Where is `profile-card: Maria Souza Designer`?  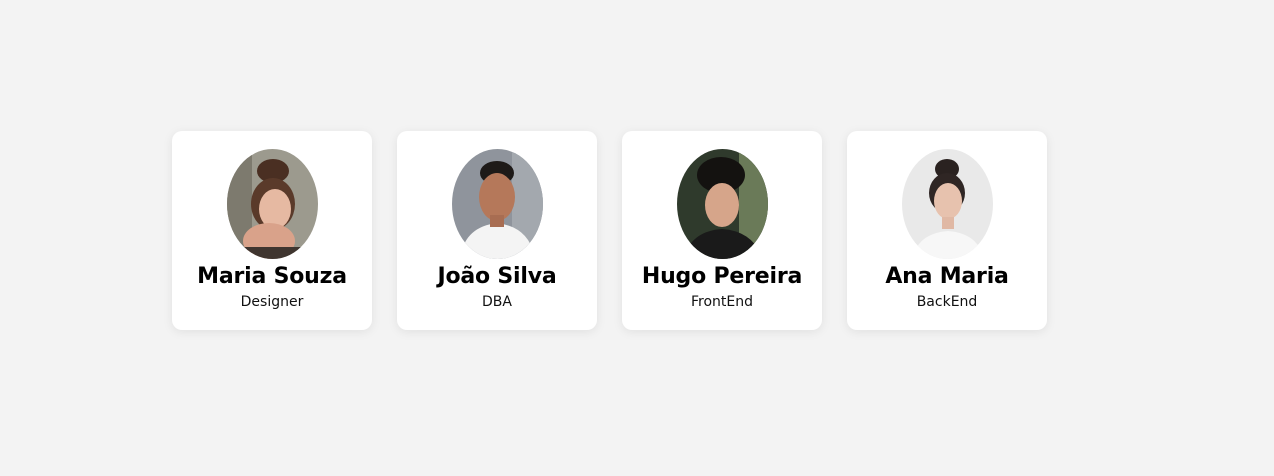 profile-card: Maria Souza Designer is located at coordinates (272, 230).